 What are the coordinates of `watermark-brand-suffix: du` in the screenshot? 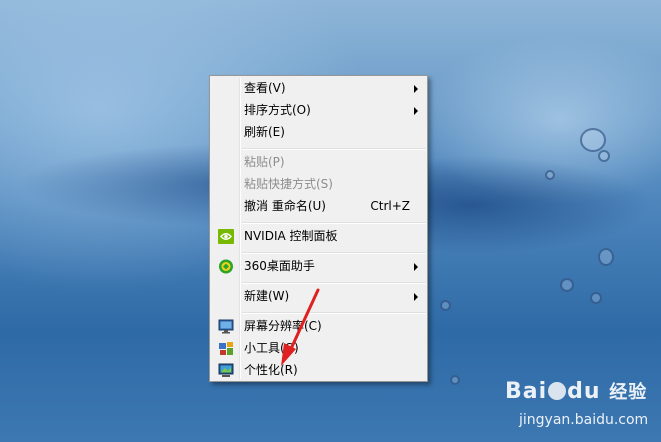 It's located at (584, 391).